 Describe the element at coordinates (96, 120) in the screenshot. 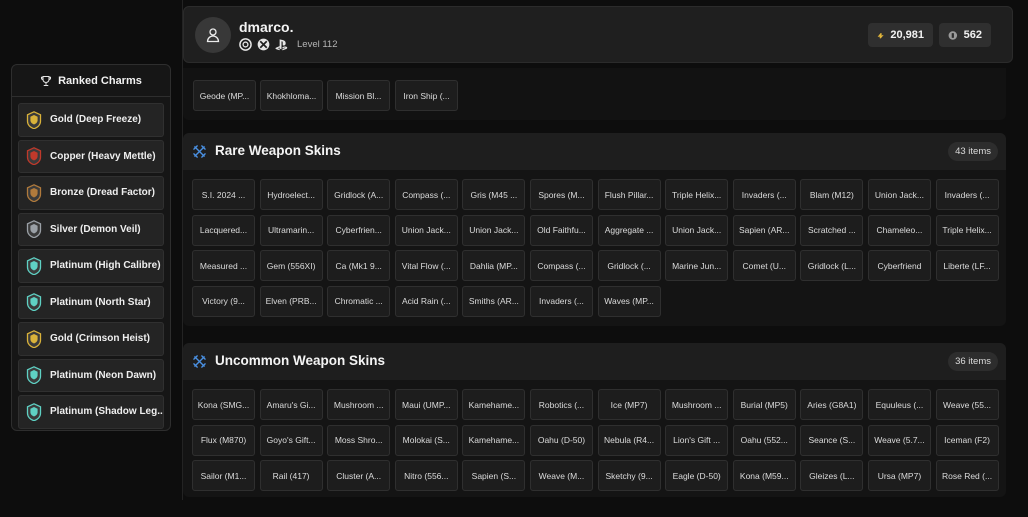

I see `charm-name: Gold (Deep Freeze)` at that location.